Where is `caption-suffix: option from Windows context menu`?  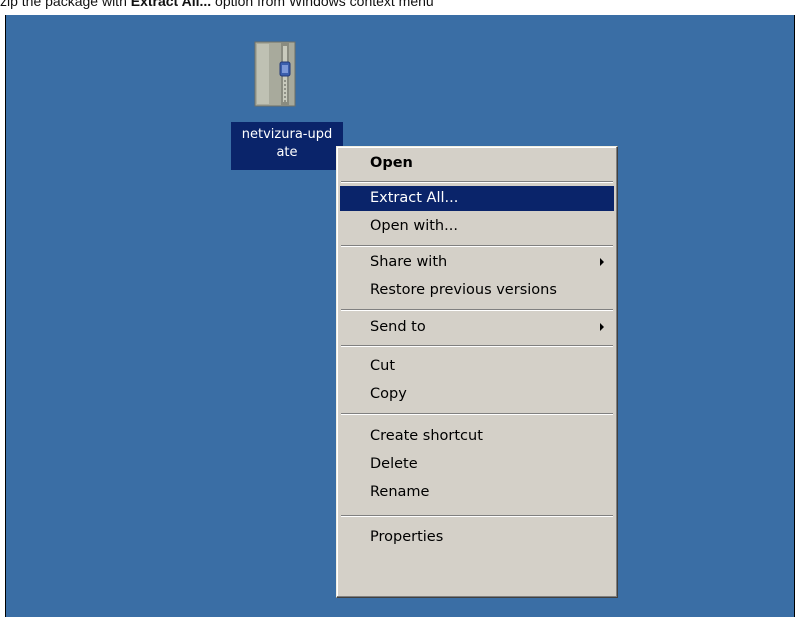 caption-suffix: option from Windows context menu is located at coordinates (322, 4).